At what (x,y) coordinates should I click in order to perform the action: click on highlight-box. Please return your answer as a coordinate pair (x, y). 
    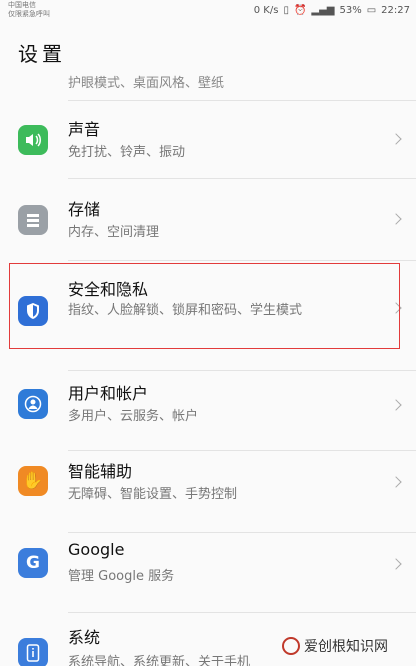
    Looking at the image, I should click on (204, 306).